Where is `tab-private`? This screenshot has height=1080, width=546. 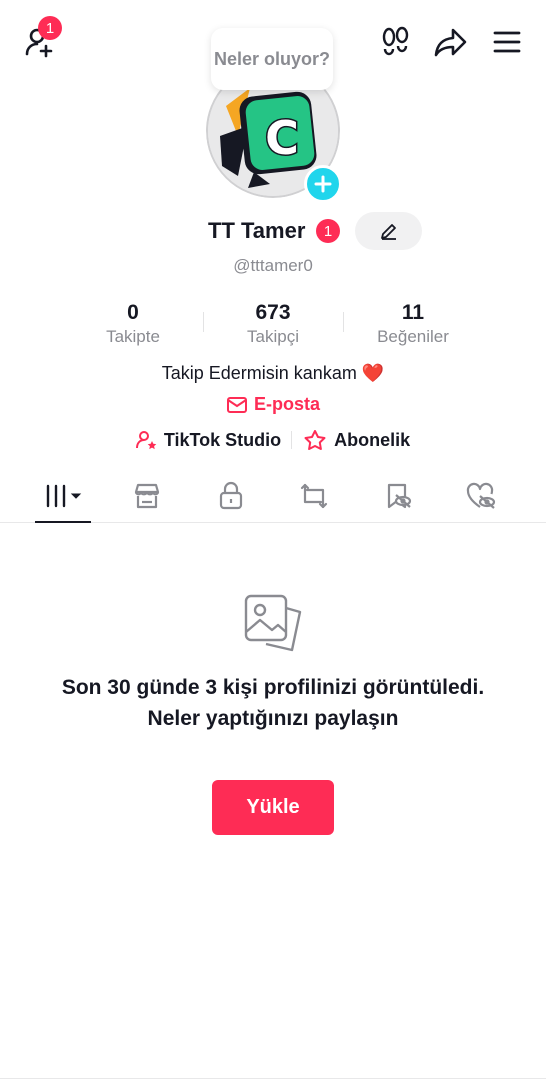
tab-private is located at coordinates (231, 496).